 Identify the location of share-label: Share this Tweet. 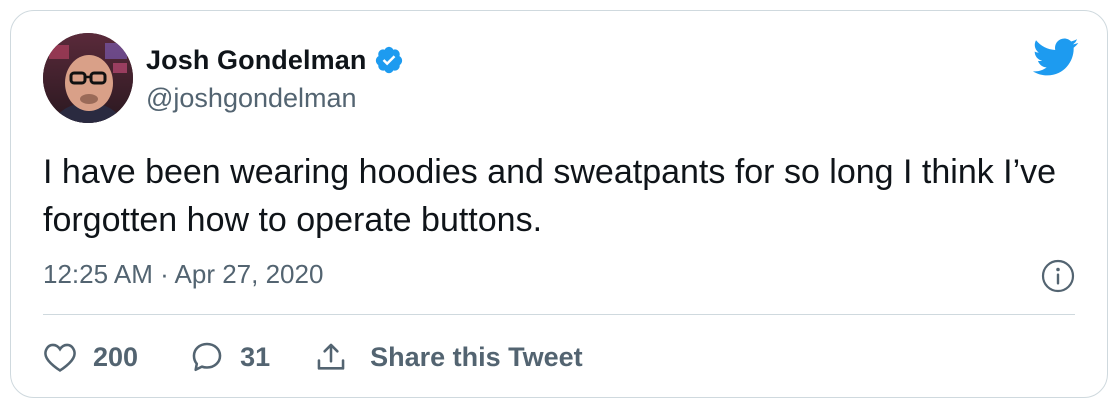
(476, 356).